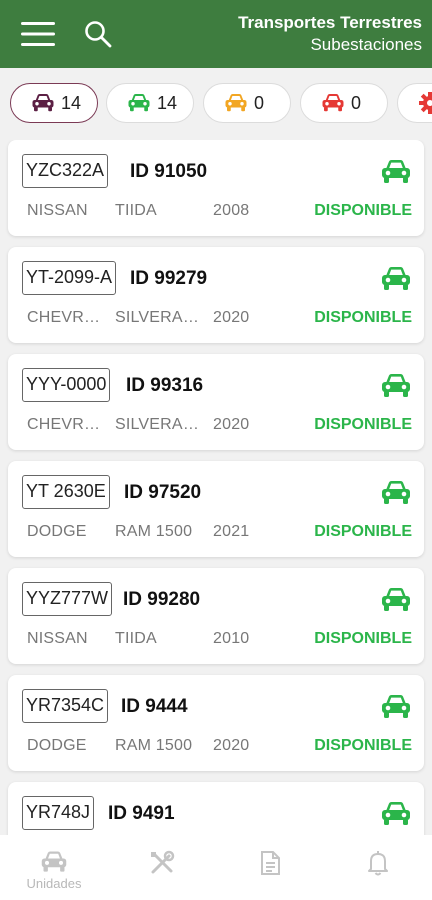 Image resolution: width=432 pixels, height=900 pixels. What do you see at coordinates (162, 599) in the screenshot?
I see `vehicle-id: ID 99280` at bounding box center [162, 599].